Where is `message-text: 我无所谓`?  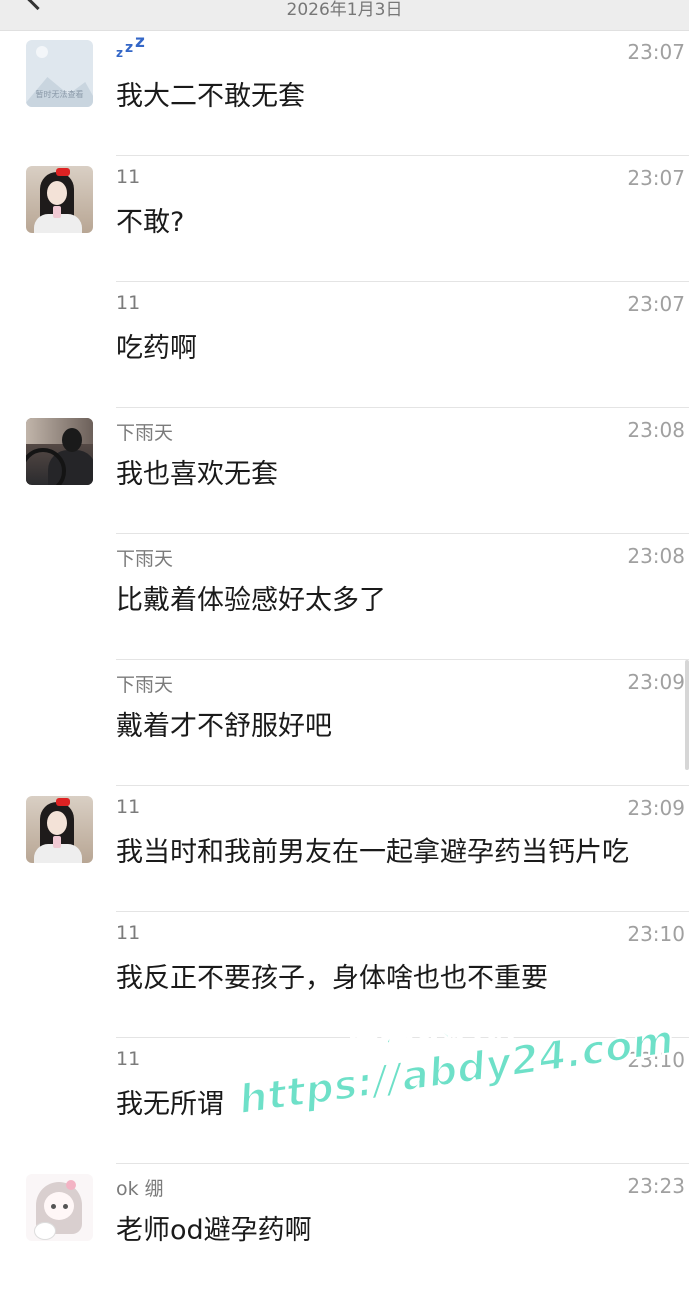
message-text: 我无所谓 is located at coordinates (170, 1104).